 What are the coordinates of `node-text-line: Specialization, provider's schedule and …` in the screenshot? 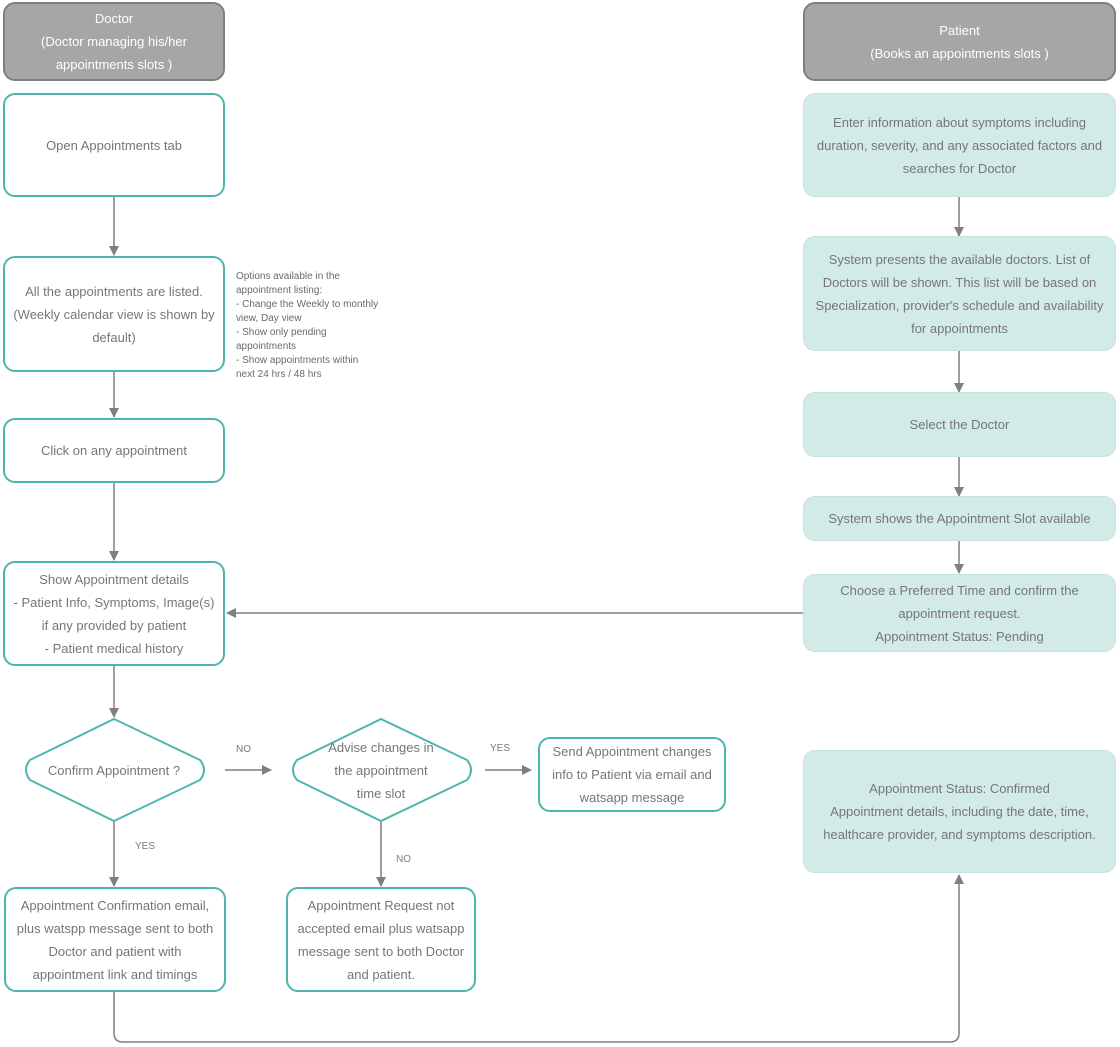 It's located at (959, 305).